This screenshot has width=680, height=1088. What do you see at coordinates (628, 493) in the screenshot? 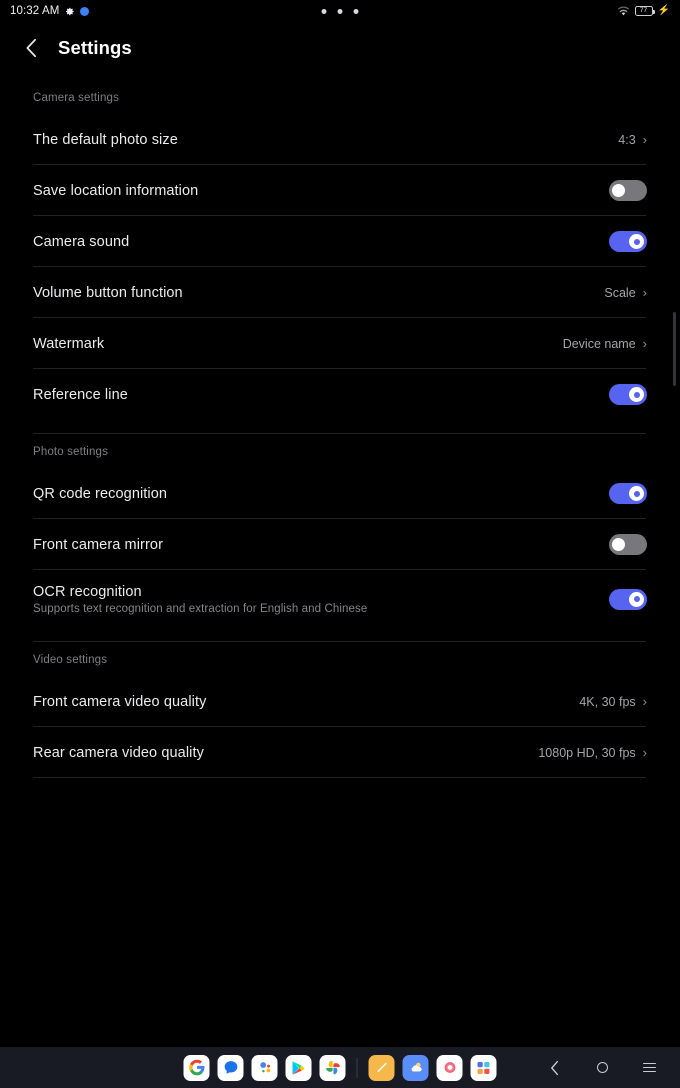
I see `toggle-qr-code-recognition` at bounding box center [628, 493].